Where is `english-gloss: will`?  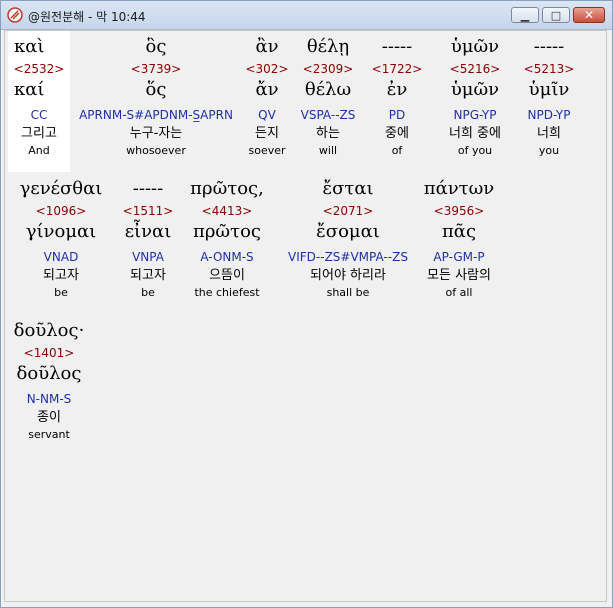
english-gloss: will is located at coordinates (328, 150).